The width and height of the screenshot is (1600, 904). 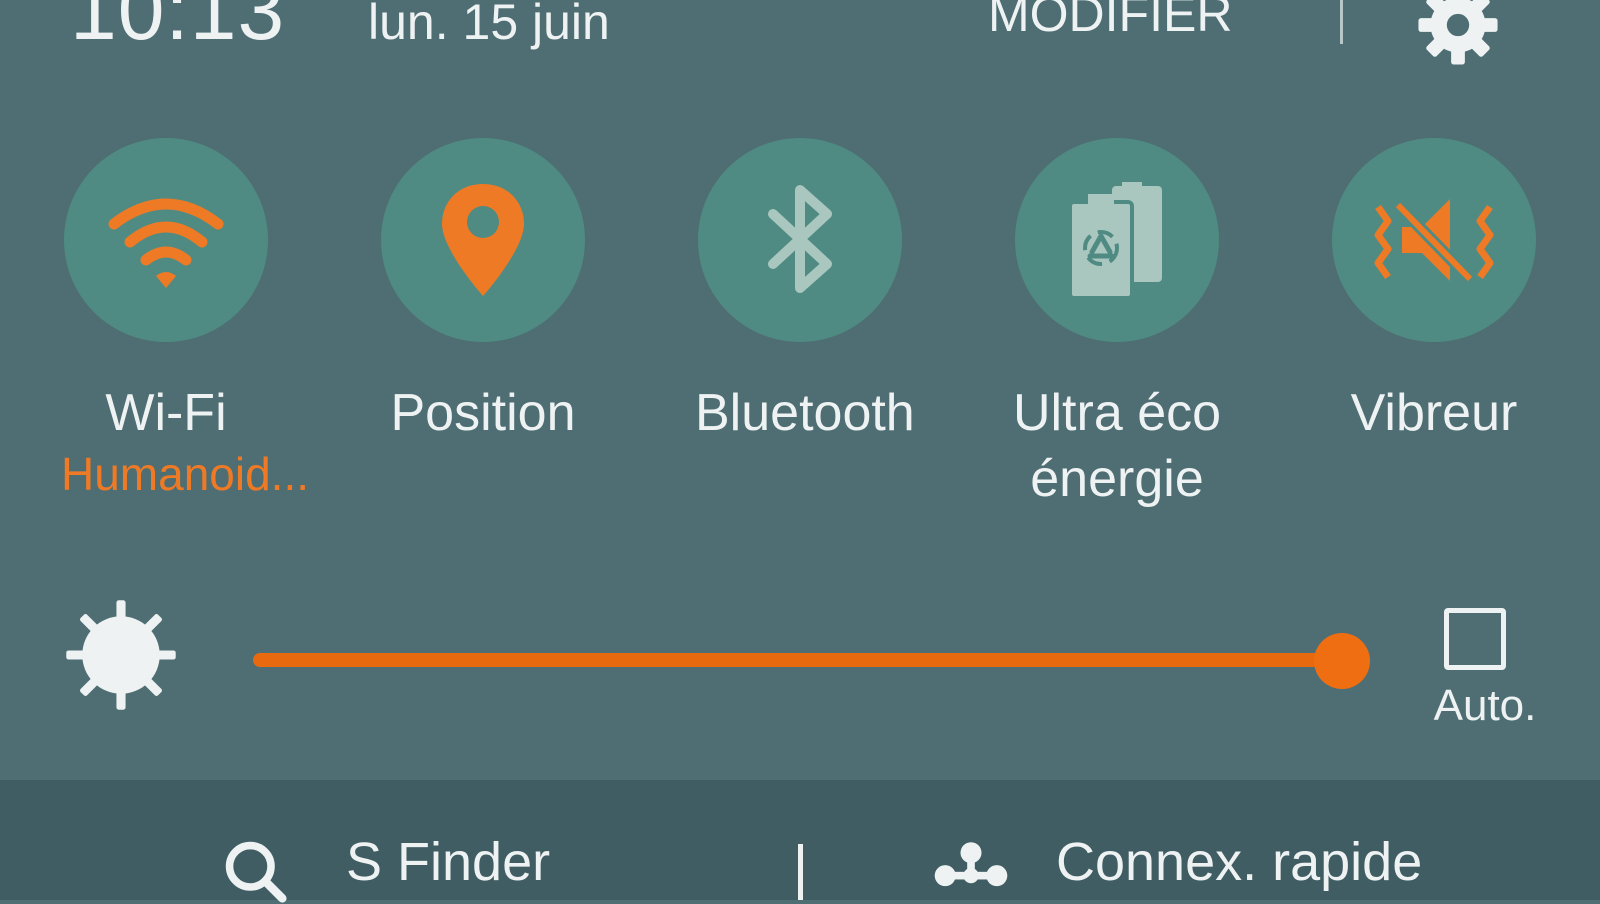 I want to click on power-saving-toggle: Ultra éco énergie, so click(x=1117, y=325).